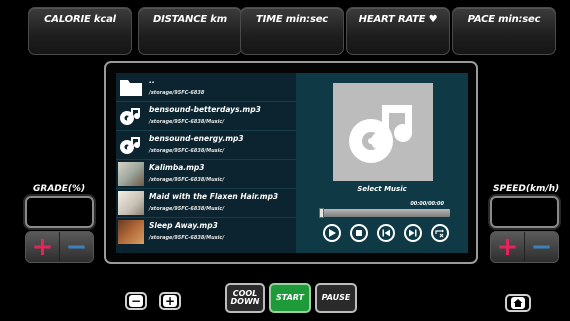  I want to click on previous-button, so click(386, 233).